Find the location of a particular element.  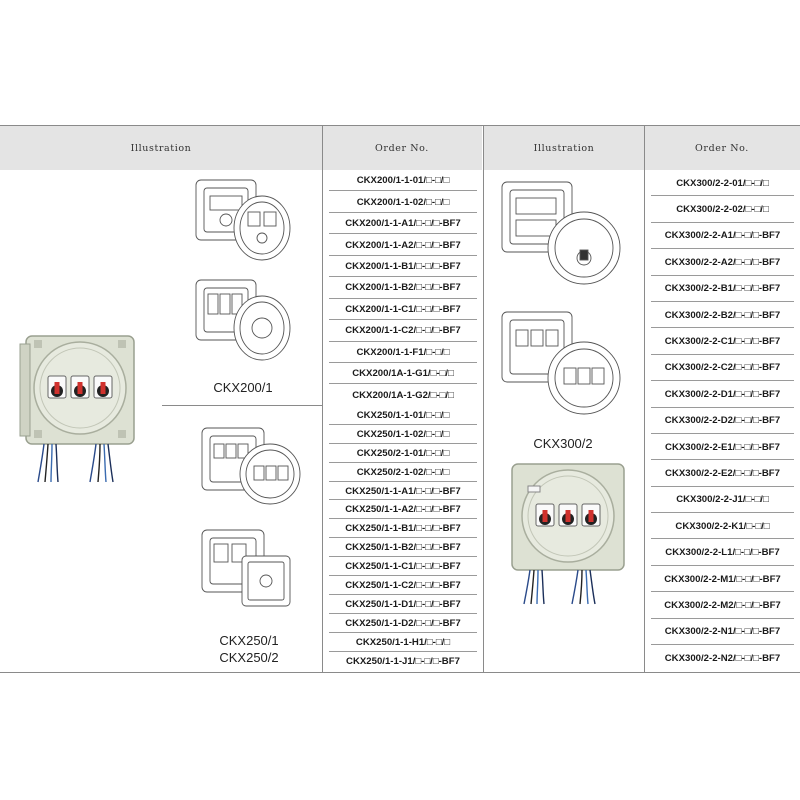

ckx250-label: CKX250/1 CKX250/2 is located at coordinates (249, 649).